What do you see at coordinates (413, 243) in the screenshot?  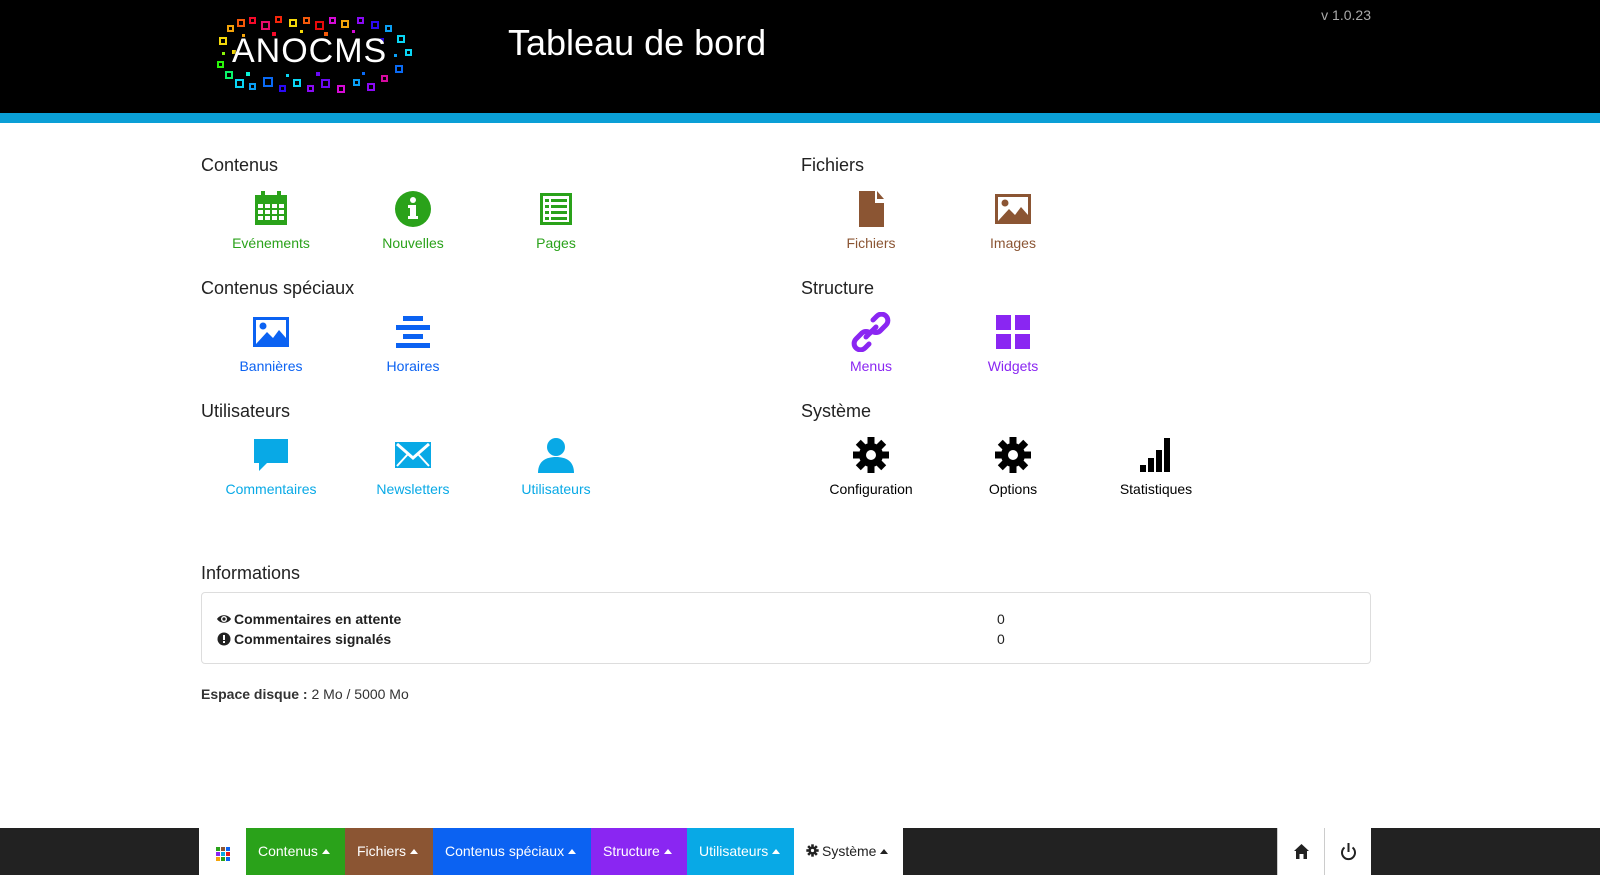 I see `tile-label: Nouvelles` at bounding box center [413, 243].